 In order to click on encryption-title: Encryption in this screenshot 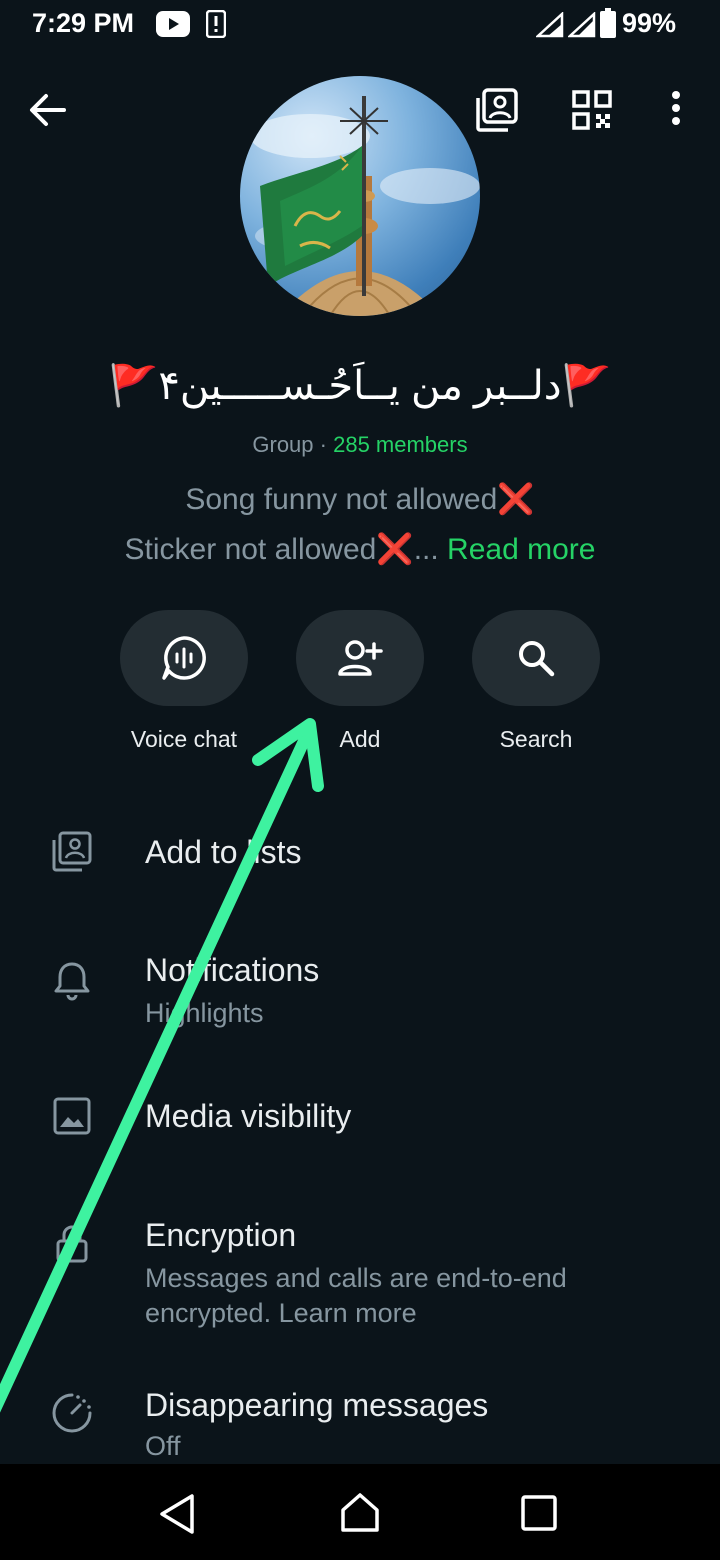, I will do `click(221, 1235)`.